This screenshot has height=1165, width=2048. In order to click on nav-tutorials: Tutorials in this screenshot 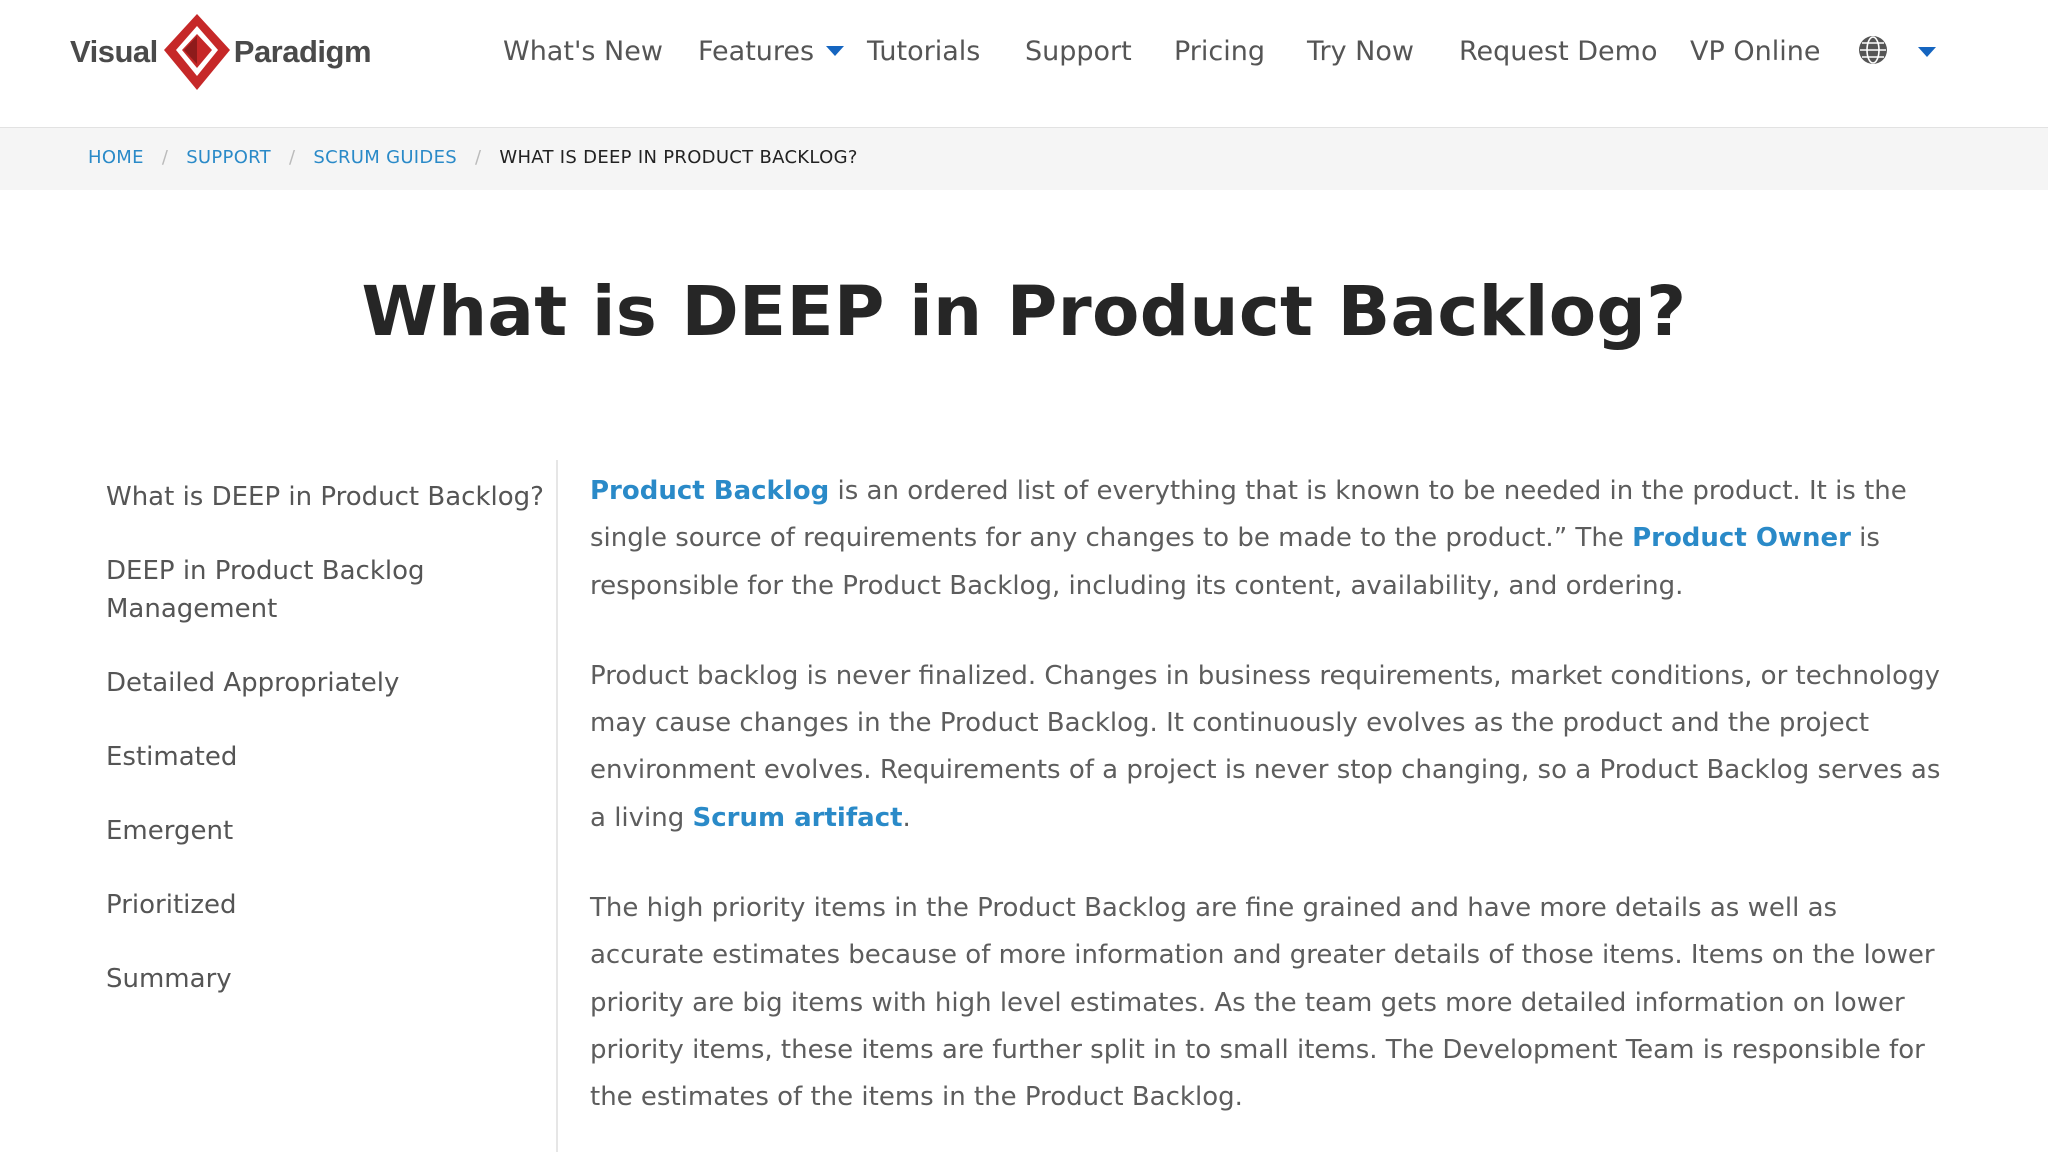, I will do `click(923, 51)`.